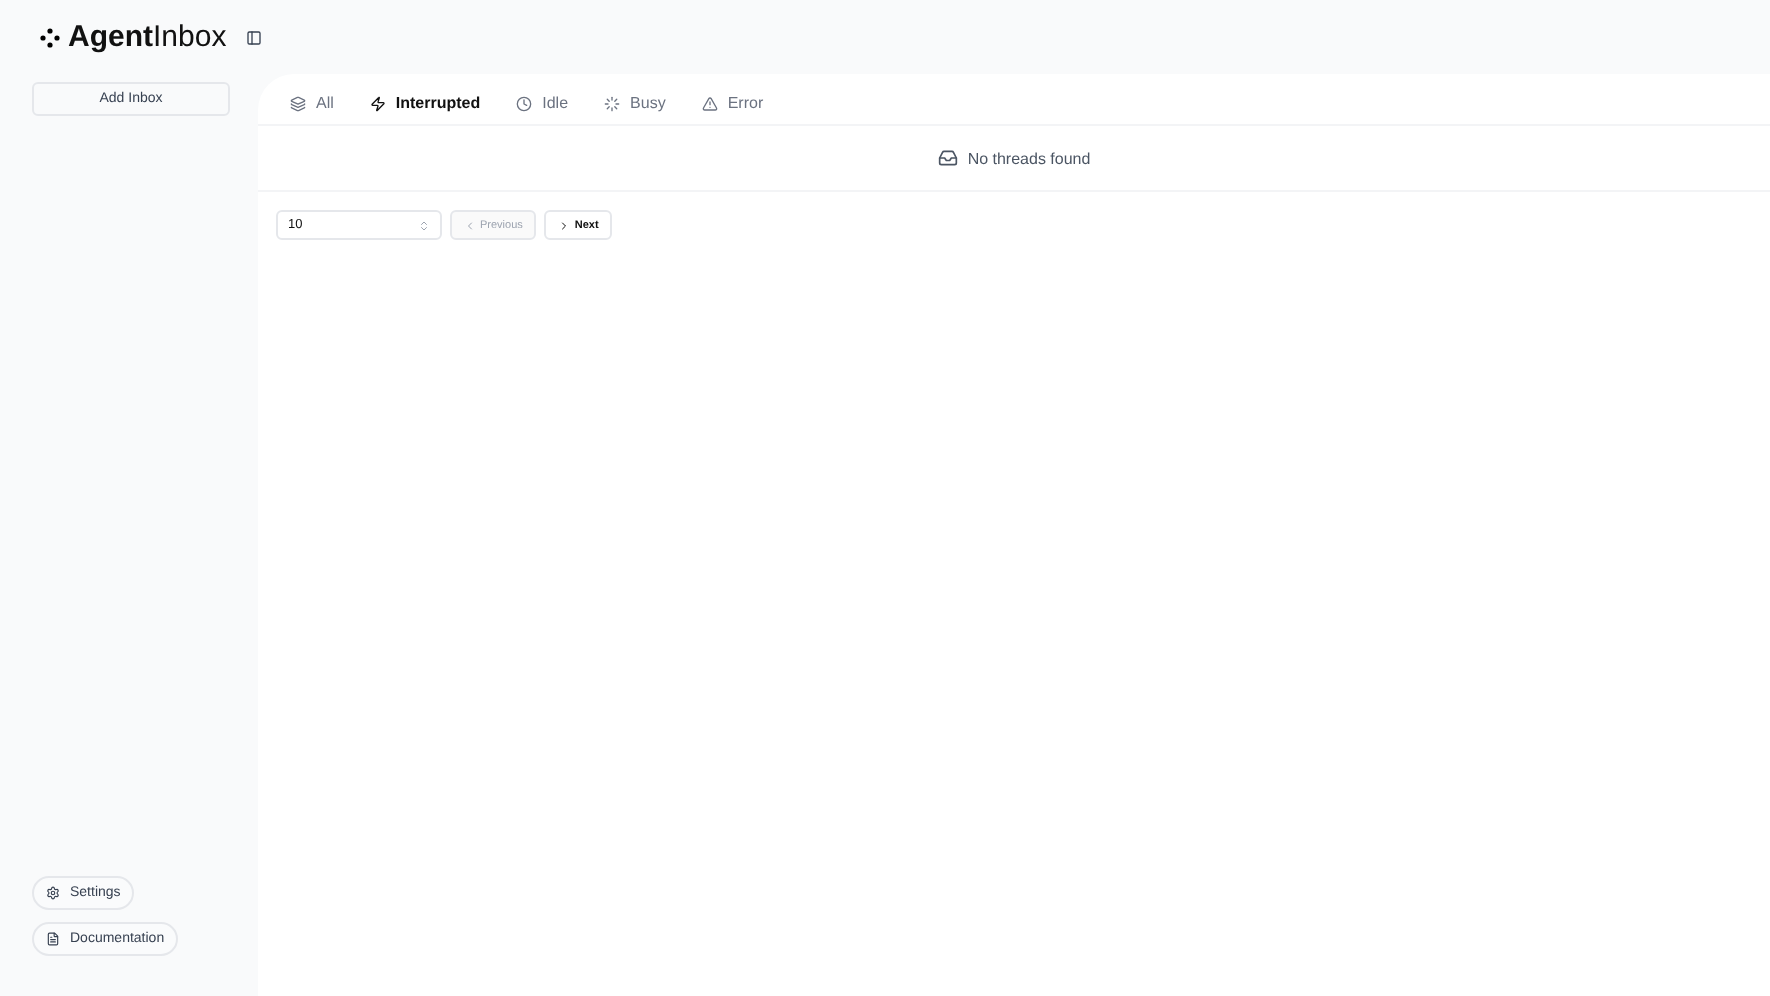 This screenshot has width=1770, height=996. What do you see at coordinates (542, 103) in the screenshot?
I see `filter-tab: Idle` at bounding box center [542, 103].